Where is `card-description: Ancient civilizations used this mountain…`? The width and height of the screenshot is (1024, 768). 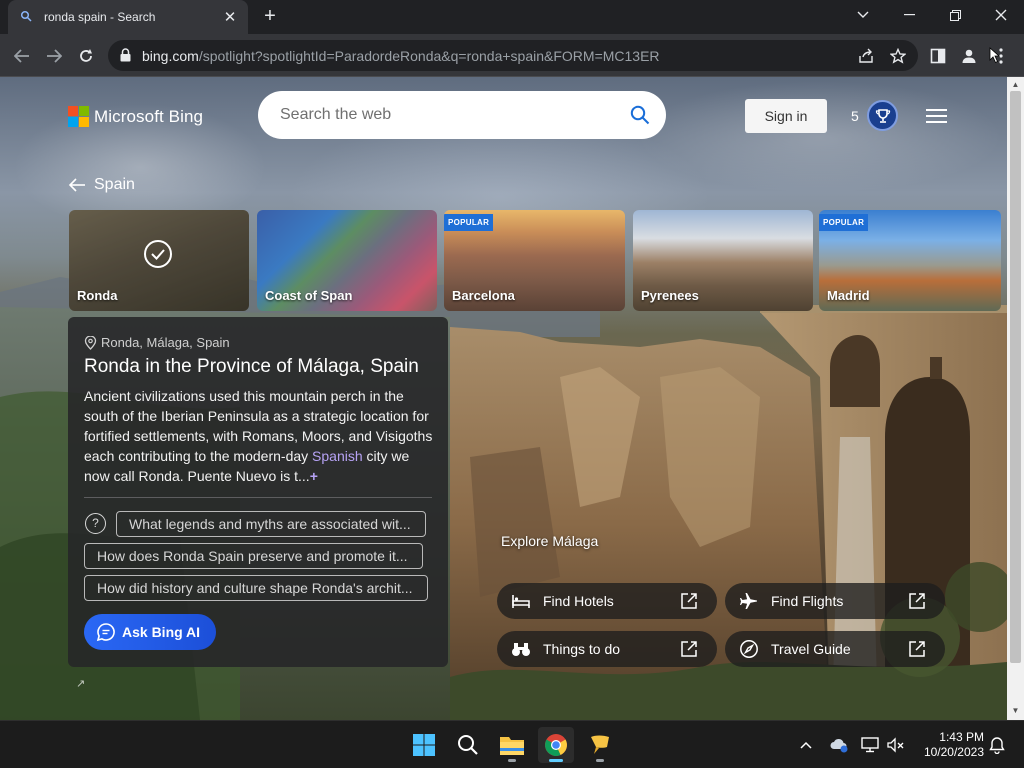
card-description: Ancient civilizations used this mountain… is located at coordinates (260, 436).